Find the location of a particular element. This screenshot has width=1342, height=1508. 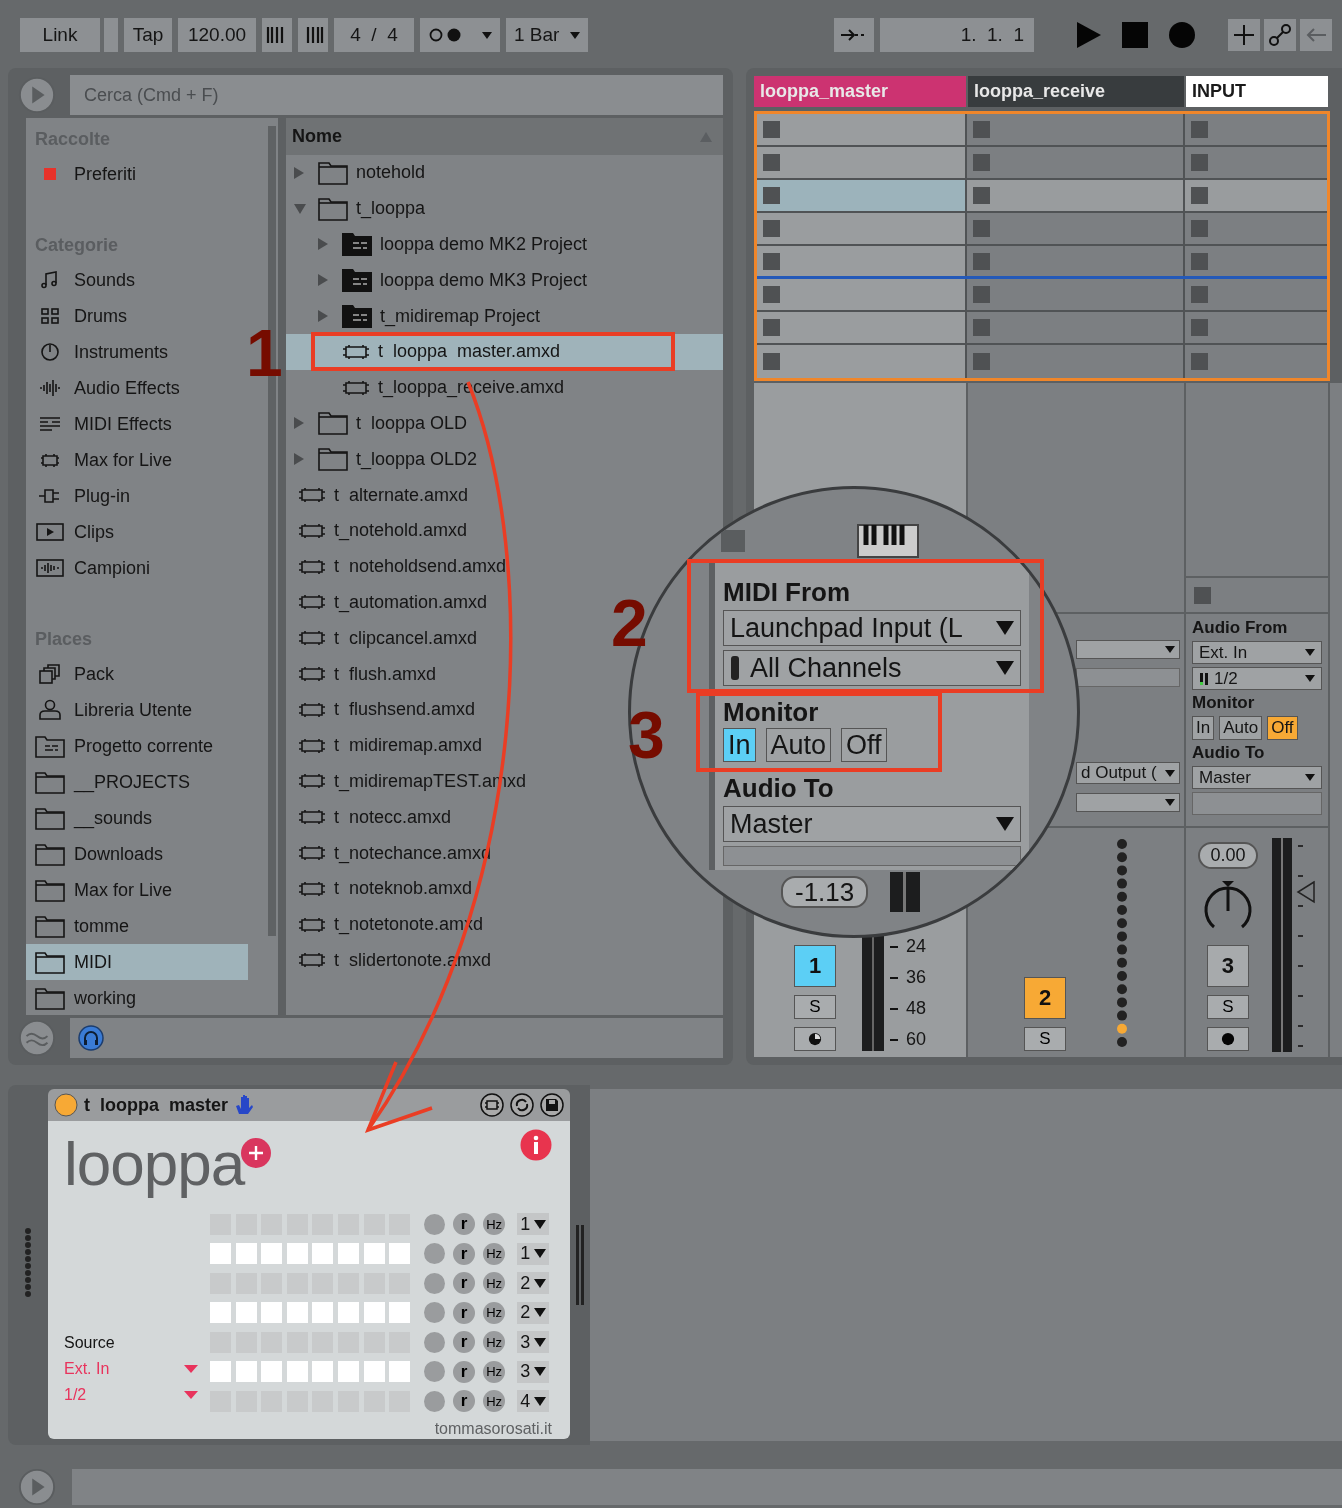

input-dropdown: Ext. In is located at coordinates (1257, 652).